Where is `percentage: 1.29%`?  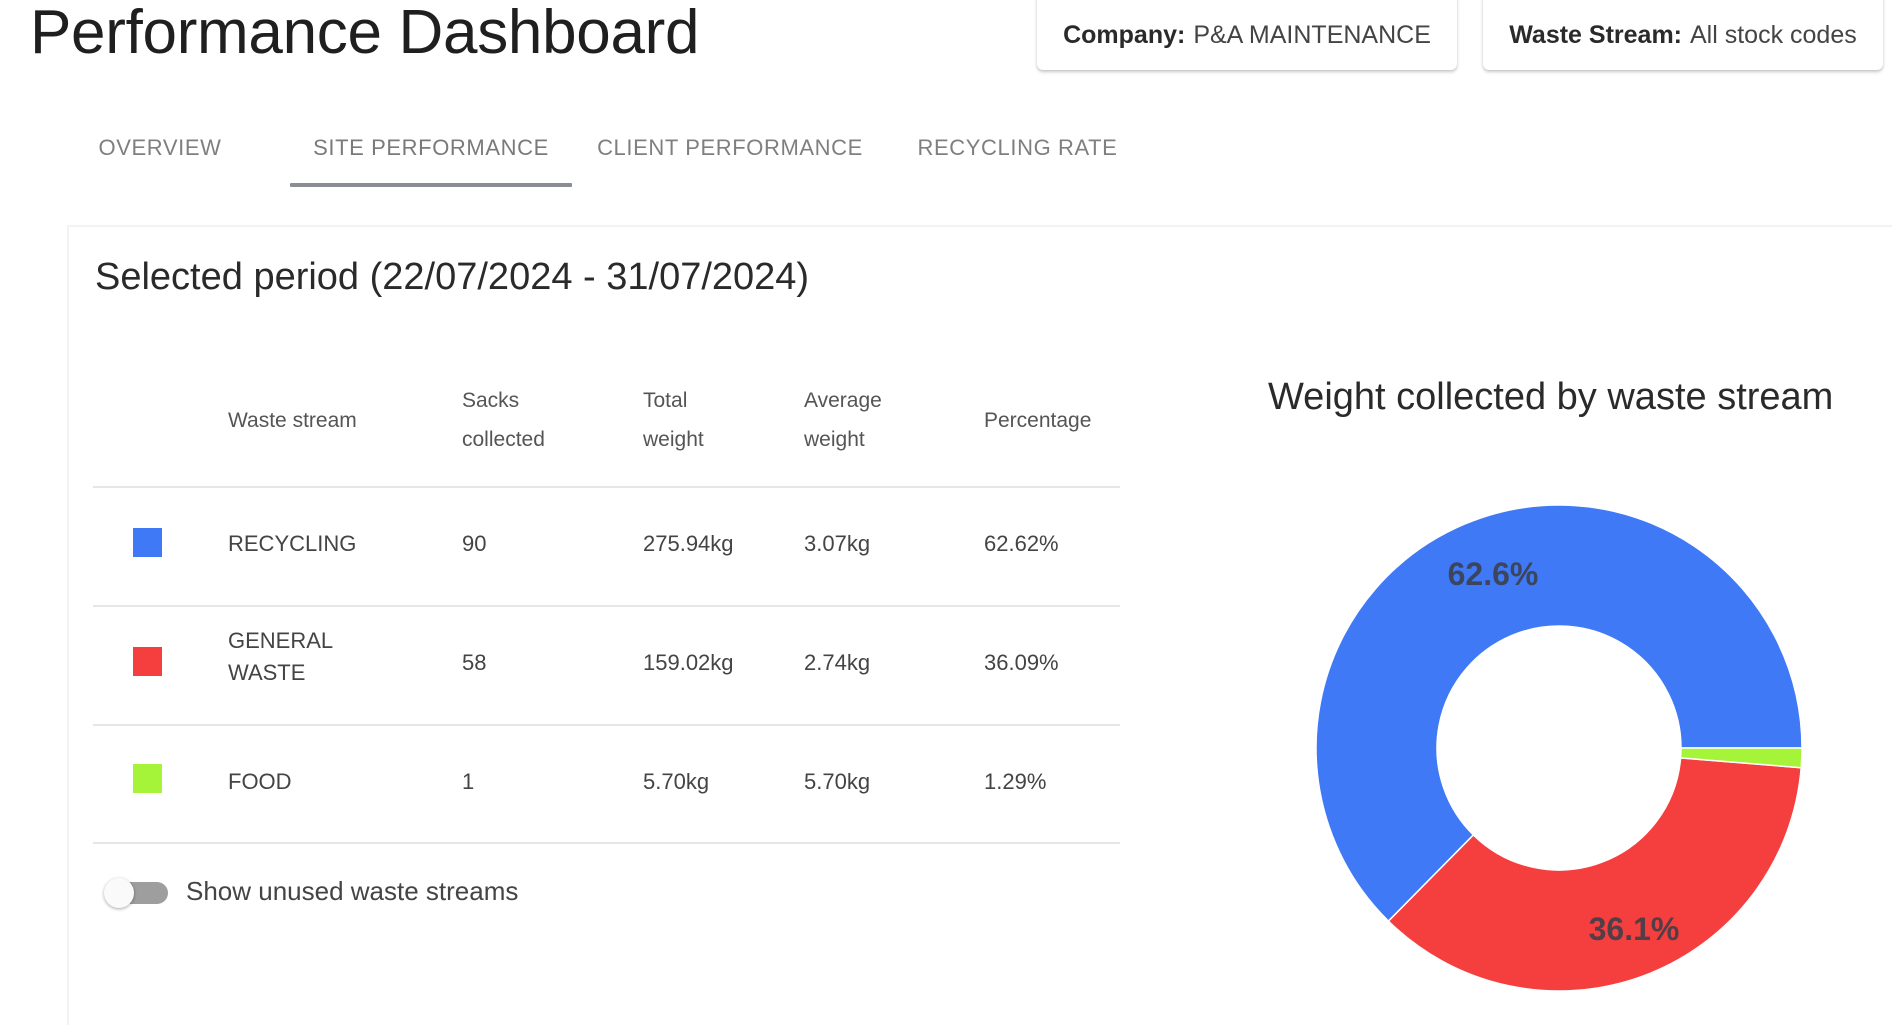 percentage: 1.29% is located at coordinates (1015, 781).